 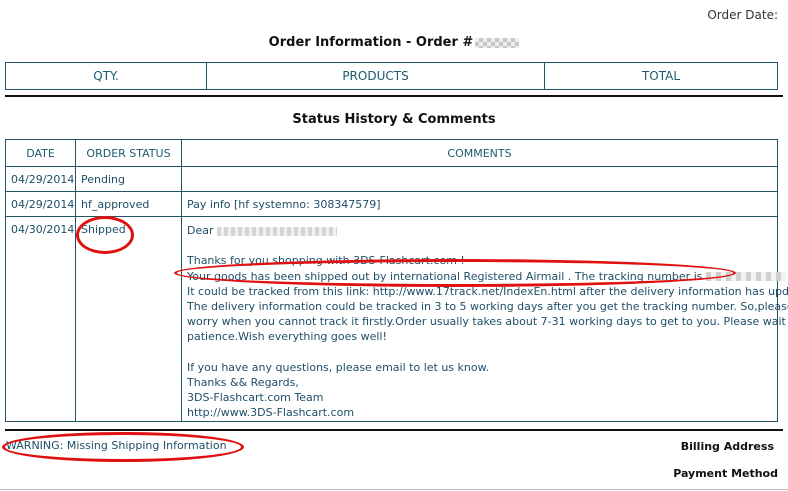 I want to click on table-row: 04/29/2014 Pending, so click(x=391, y=179).